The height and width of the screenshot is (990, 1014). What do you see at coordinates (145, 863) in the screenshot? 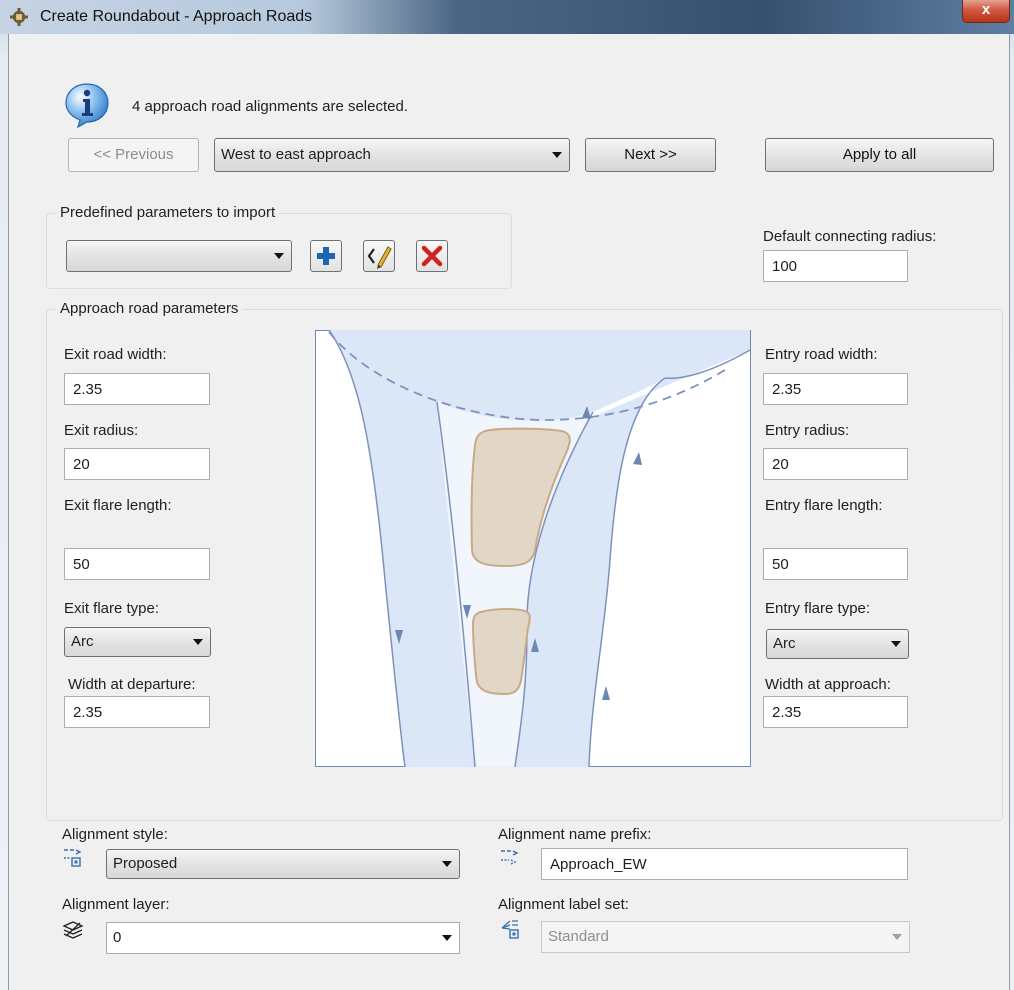
I see `alignment-style-value: Proposed` at bounding box center [145, 863].